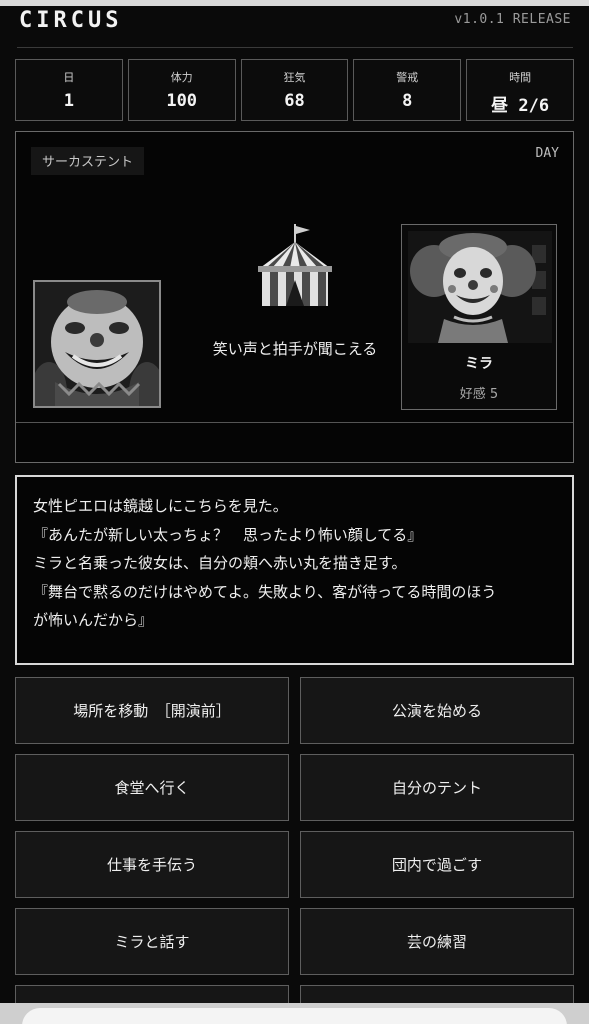  Describe the element at coordinates (437, 710) in the screenshot. I see `start-performance-button: 公演を始める` at that location.